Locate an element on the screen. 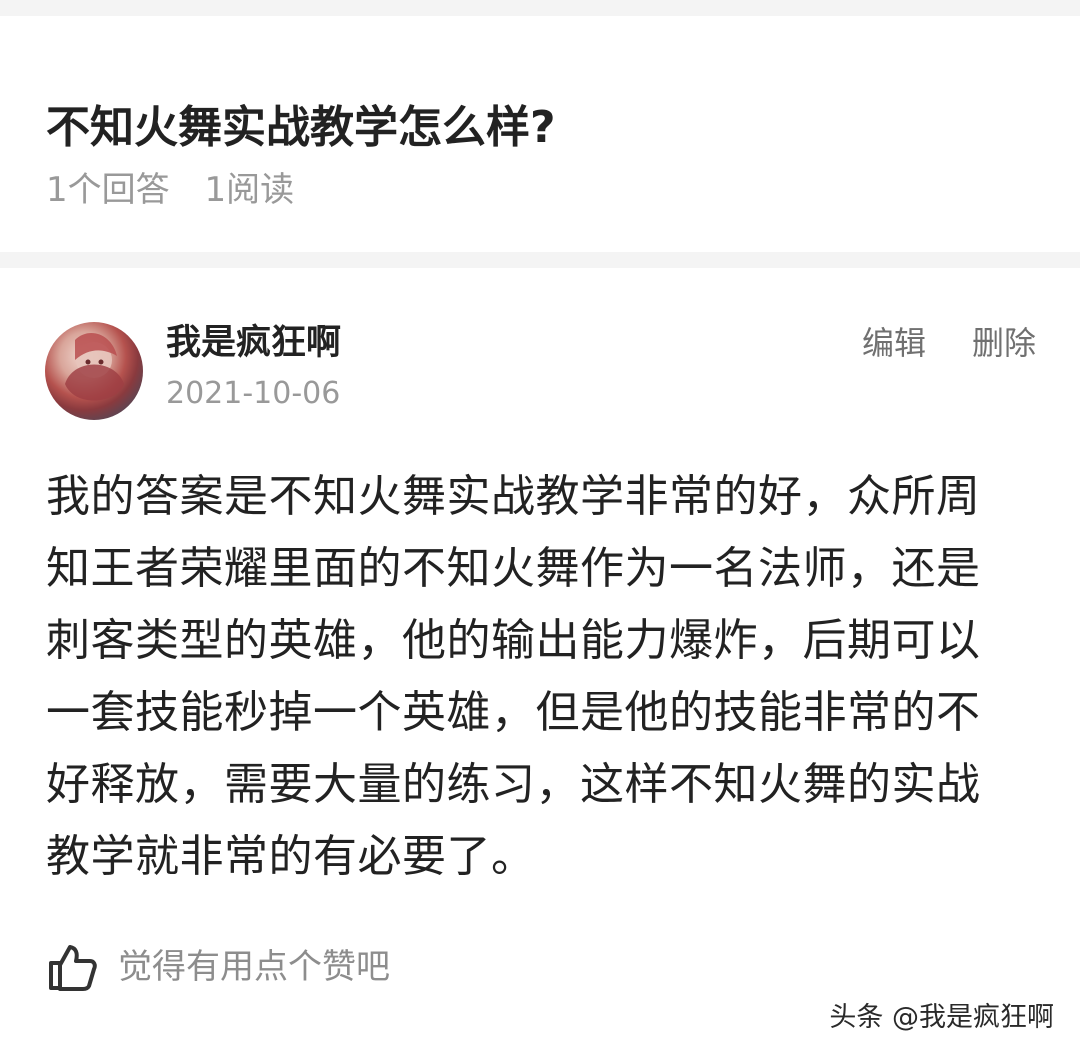 This screenshot has width=1080, height=1055. answer-text-line: 知王者荣耀里面的不知火舞作为一名法师，还是 is located at coordinates (513, 568).